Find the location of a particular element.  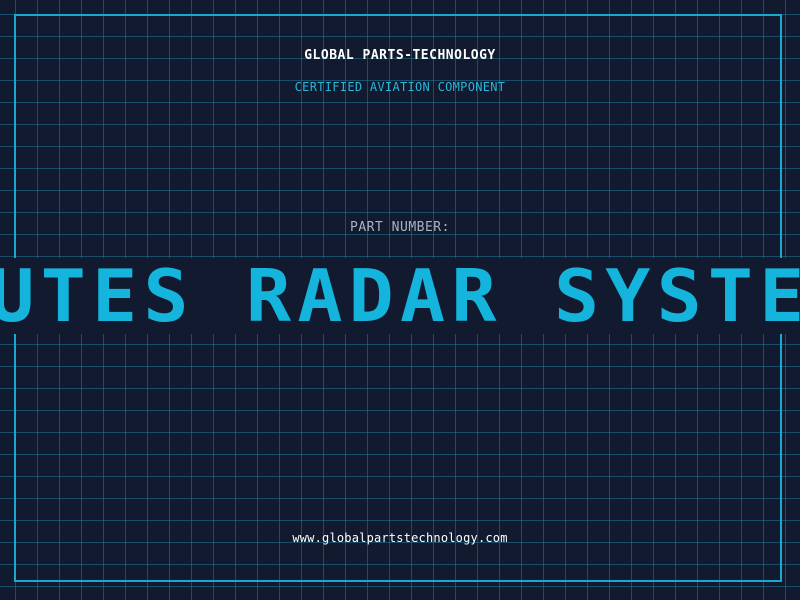

company-name: GLOBAL PARTS-TECHNOLOGY is located at coordinates (400, 55).